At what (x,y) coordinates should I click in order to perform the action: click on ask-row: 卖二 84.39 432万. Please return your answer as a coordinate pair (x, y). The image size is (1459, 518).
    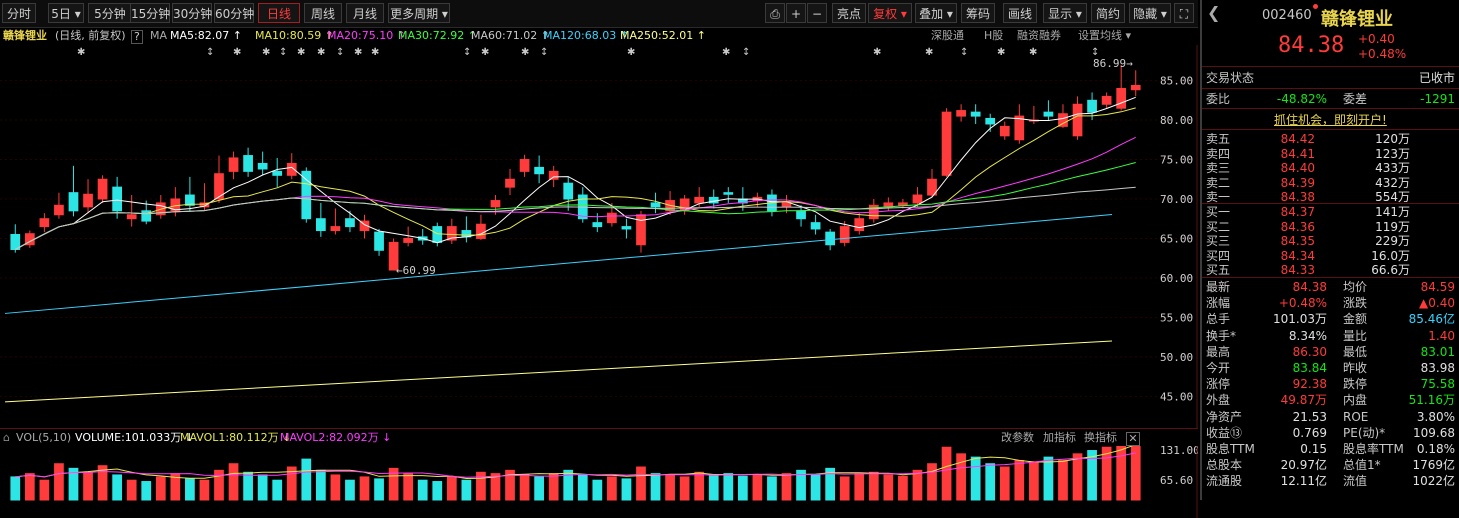
    Looking at the image, I should click on (1330, 183).